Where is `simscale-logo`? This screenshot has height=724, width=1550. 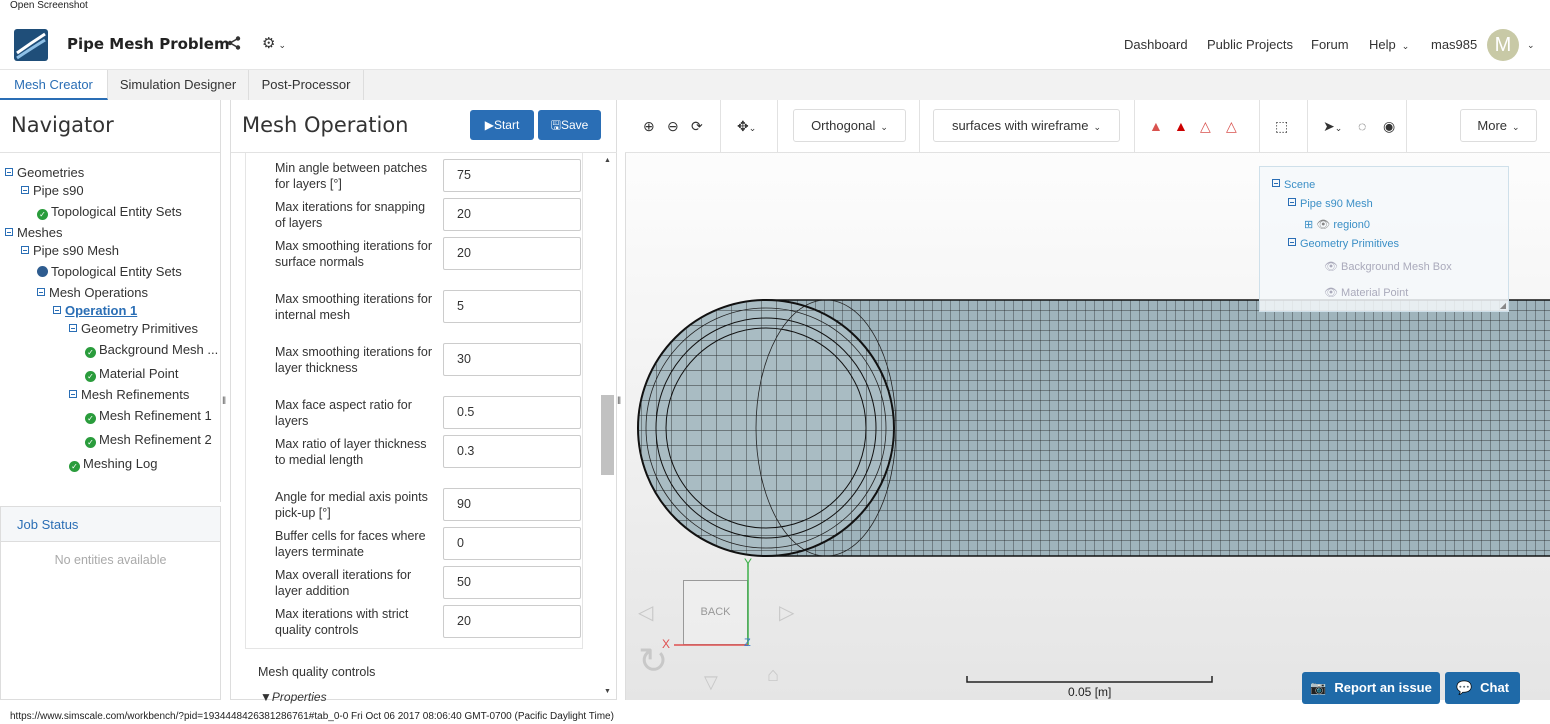 simscale-logo is located at coordinates (31, 45).